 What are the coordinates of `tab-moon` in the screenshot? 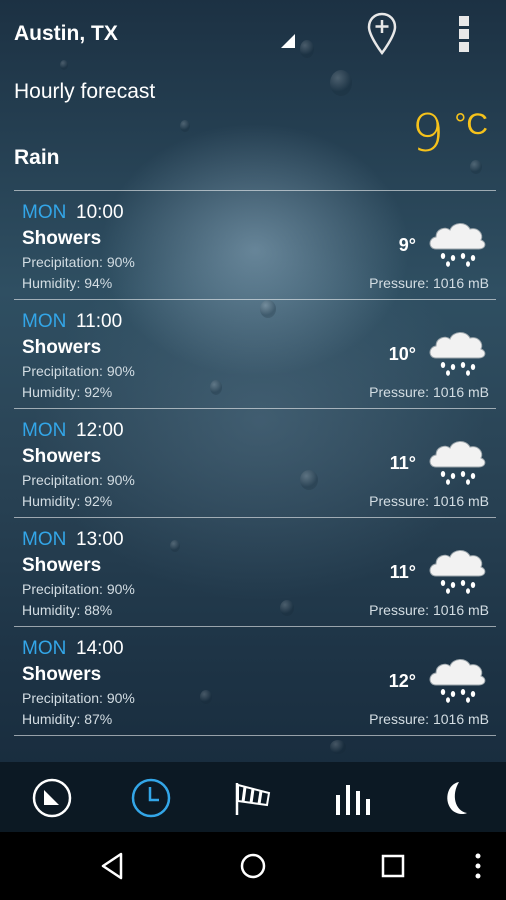 It's located at (454, 798).